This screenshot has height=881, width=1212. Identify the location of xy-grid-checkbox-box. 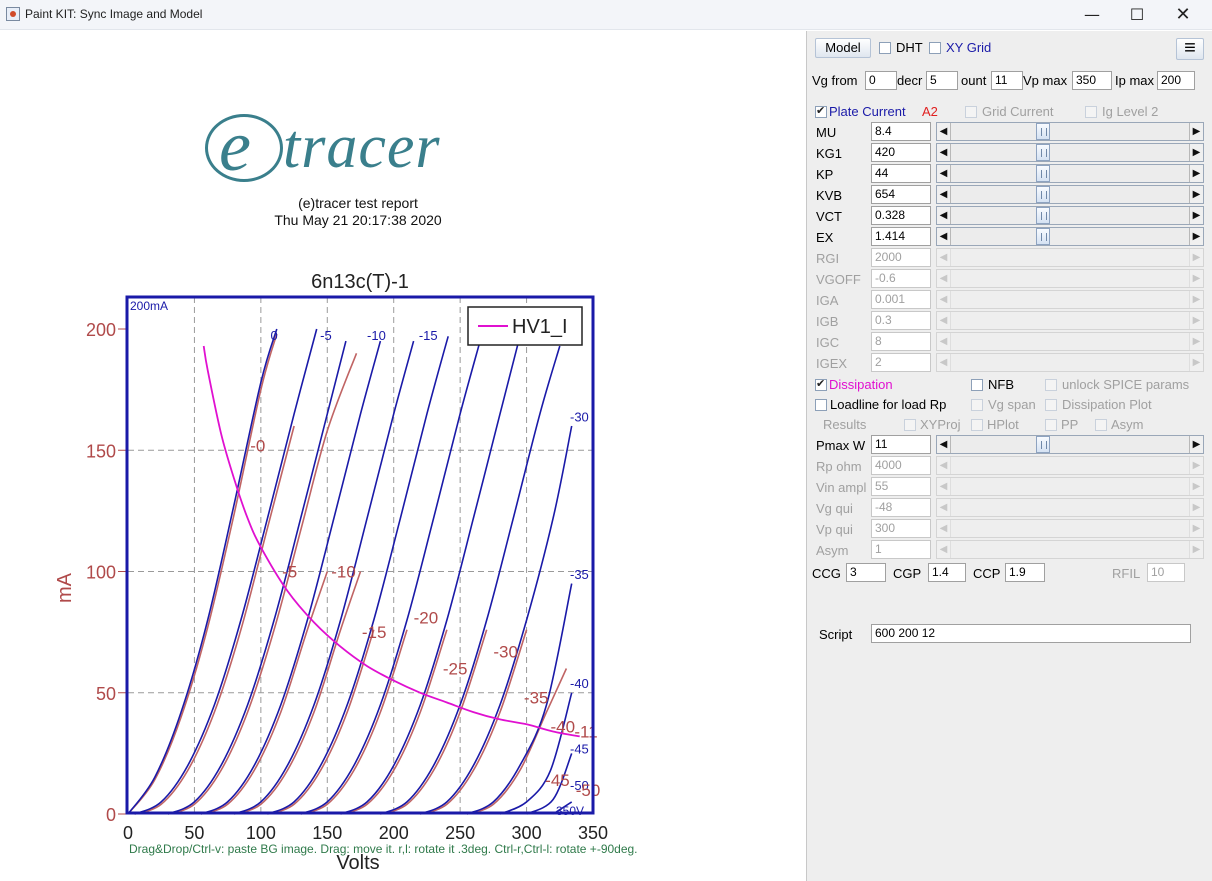
(935, 48).